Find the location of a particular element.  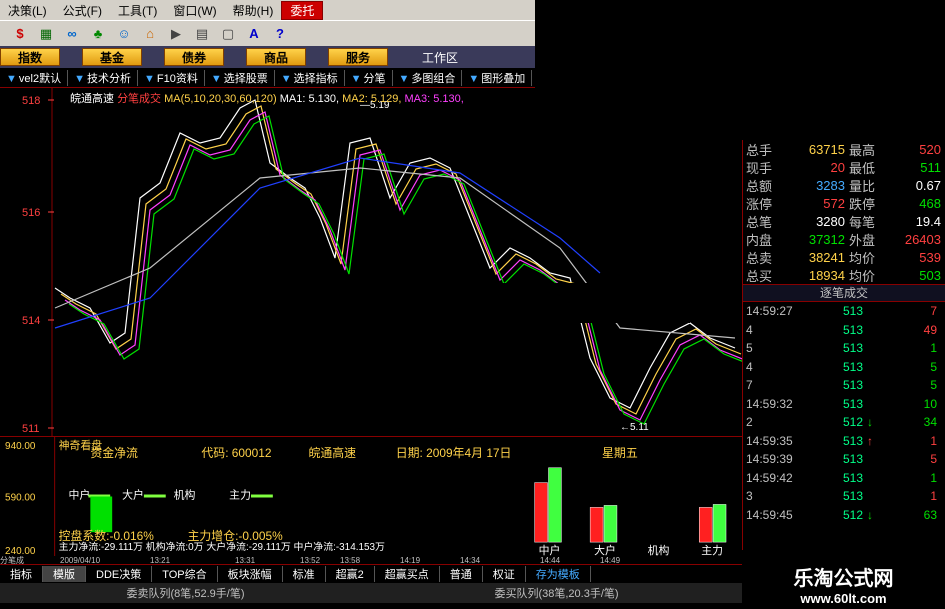

menu-item-1: 公式(F) is located at coordinates (82, 10).